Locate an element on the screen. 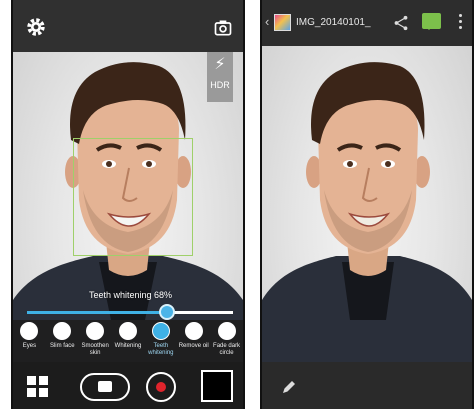 This screenshot has height=409, width=475. camera-bottom-bar is located at coordinates (128, 385).